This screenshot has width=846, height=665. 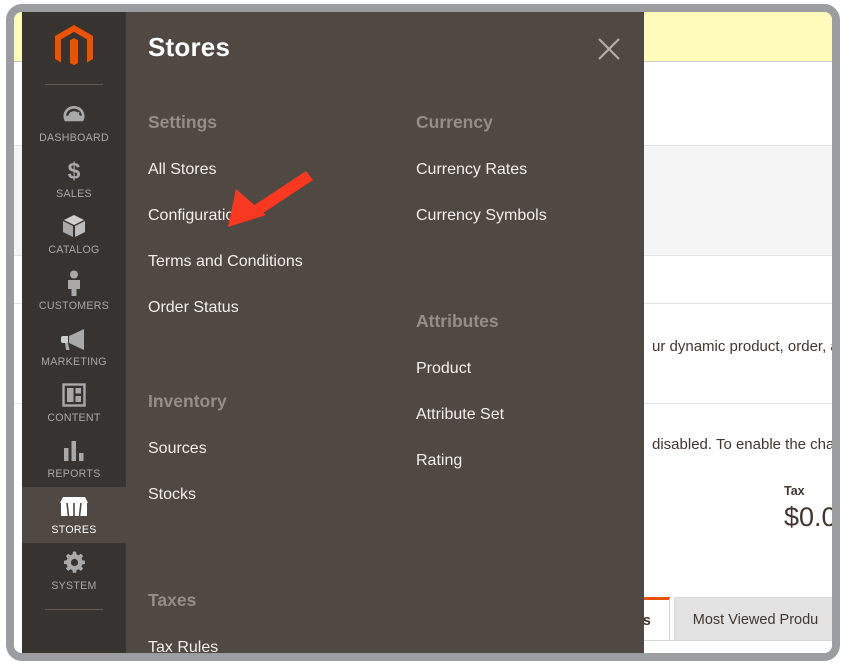 What do you see at coordinates (74, 194) in the screenshot?
I see `sidebar-label-sales: SALES` at bounding box center [74, 194].